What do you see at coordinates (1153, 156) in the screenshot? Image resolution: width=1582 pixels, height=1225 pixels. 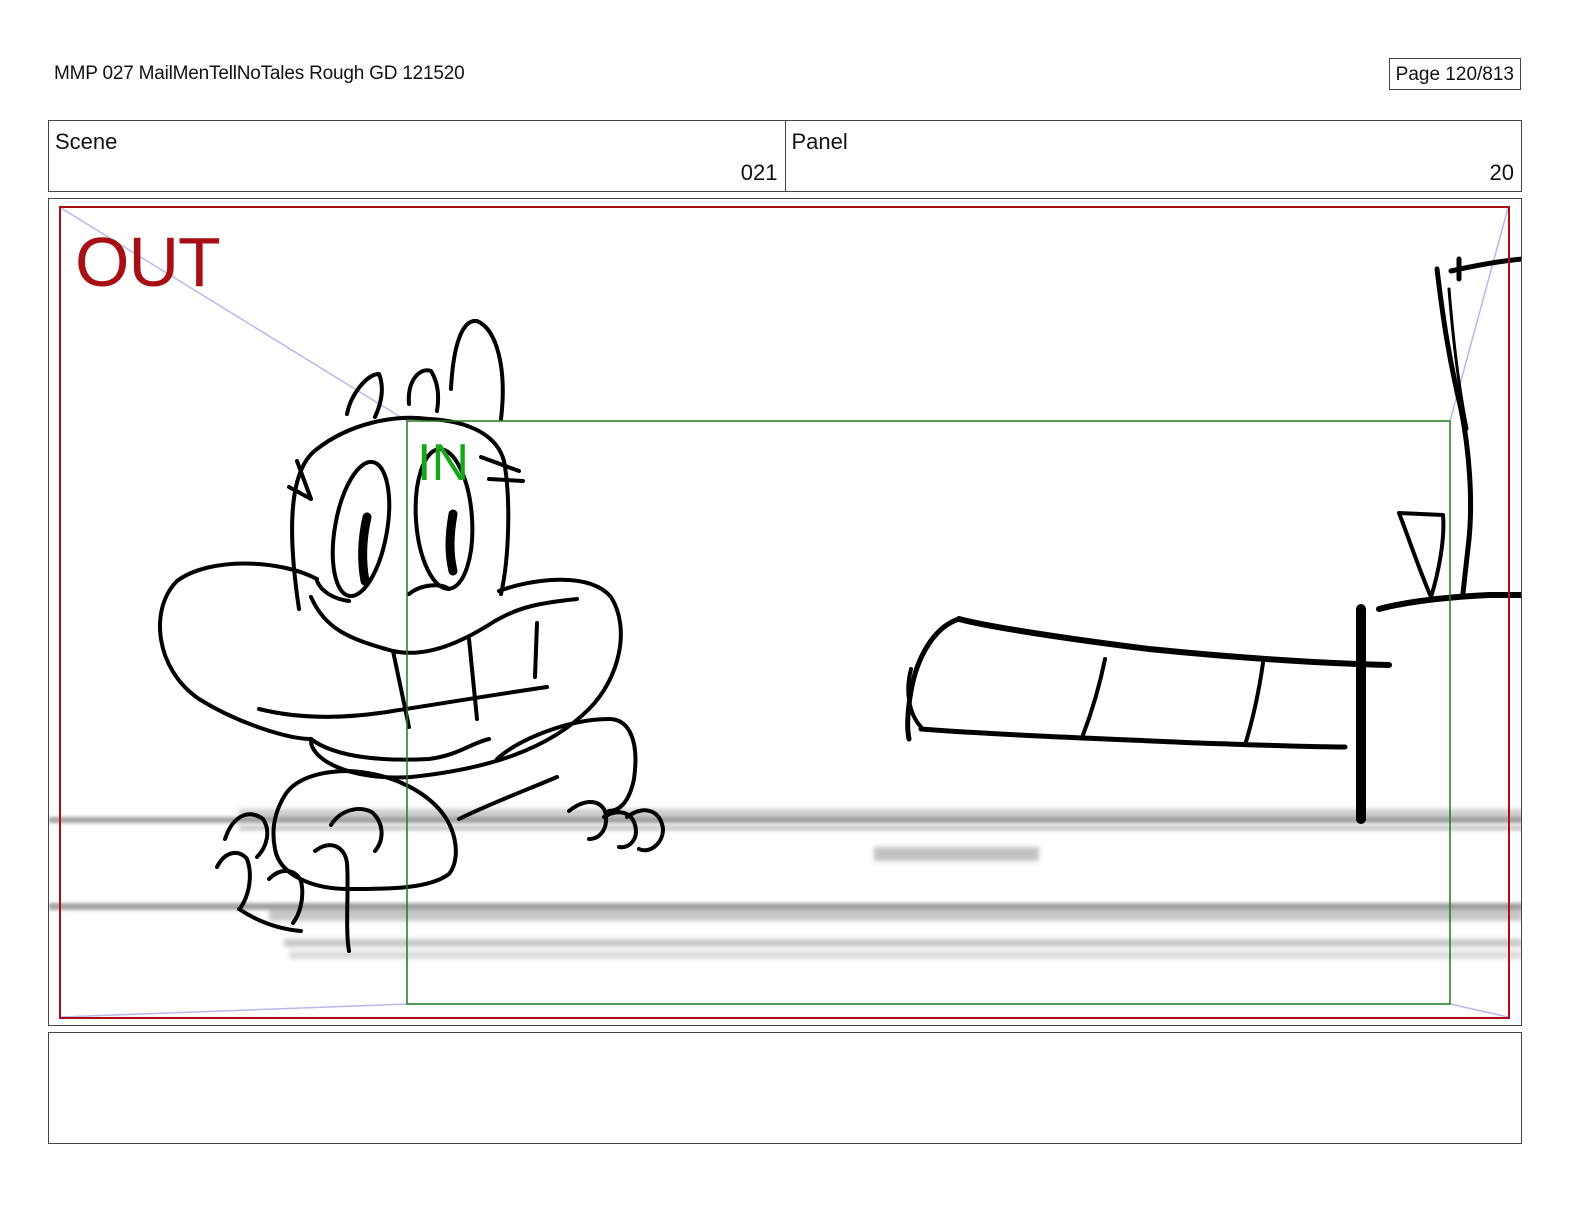 I see `panel-cell: Panel 20` at bounding box center [1153, 156].